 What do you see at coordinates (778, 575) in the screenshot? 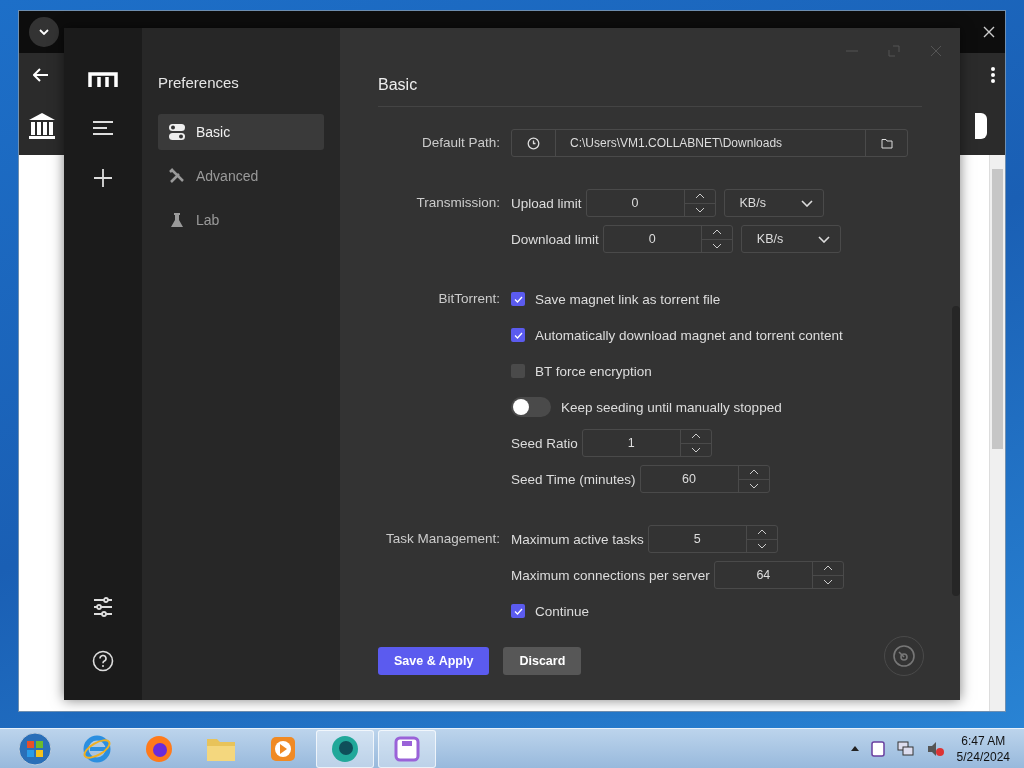
I see `number-field: 64` at bounding box center [778, 575].